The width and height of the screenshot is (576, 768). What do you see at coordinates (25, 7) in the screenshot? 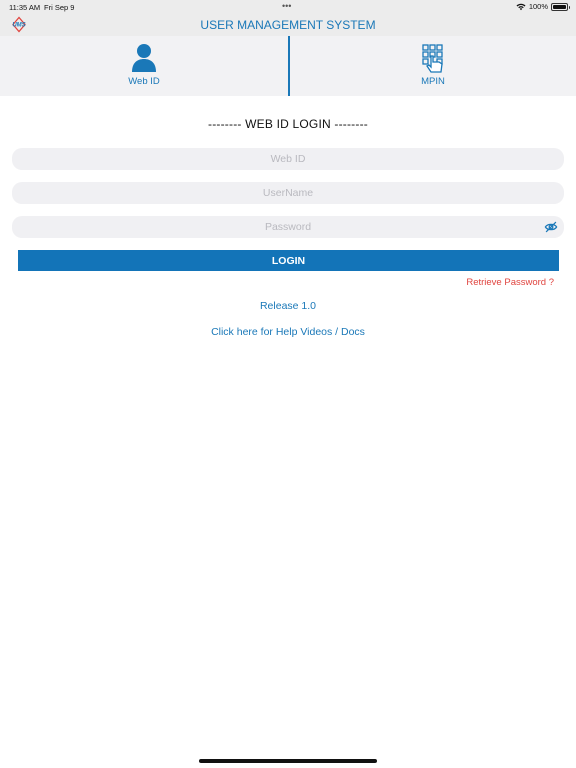
I see `status-time: 11:35 AM` at bounding box center [25, 7].